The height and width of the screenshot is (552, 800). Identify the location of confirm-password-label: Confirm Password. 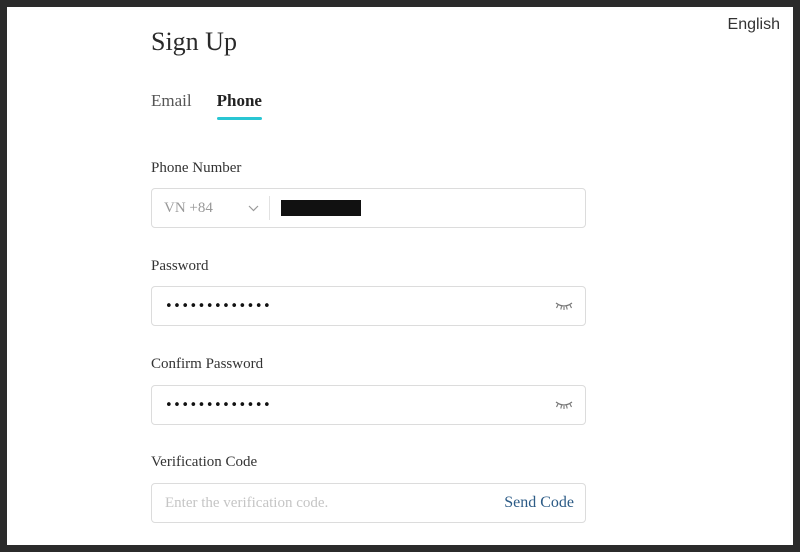
(207, 364).